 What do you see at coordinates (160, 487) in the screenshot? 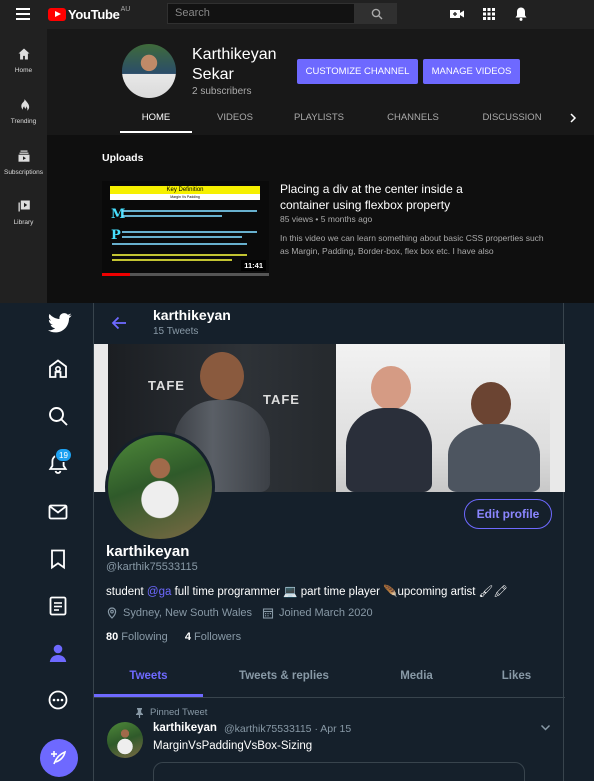
I see `profile-avatar` at bounding box center [160, 487].